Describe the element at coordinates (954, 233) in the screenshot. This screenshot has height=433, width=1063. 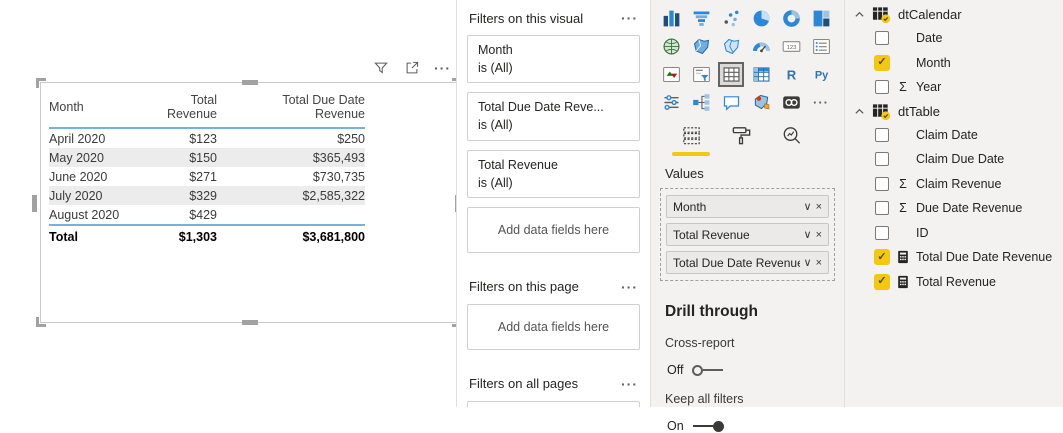
I see `field-item: ID` at that location.